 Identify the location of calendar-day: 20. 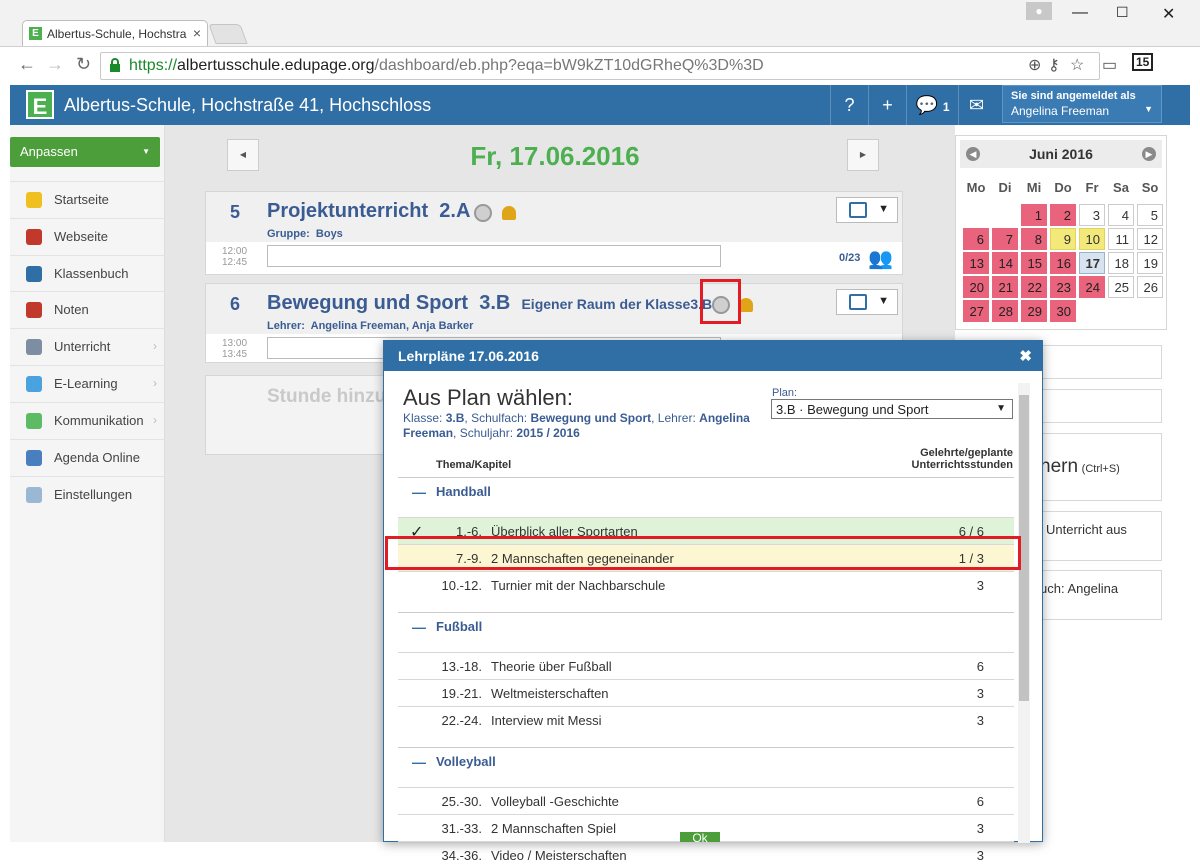
(976, 287).